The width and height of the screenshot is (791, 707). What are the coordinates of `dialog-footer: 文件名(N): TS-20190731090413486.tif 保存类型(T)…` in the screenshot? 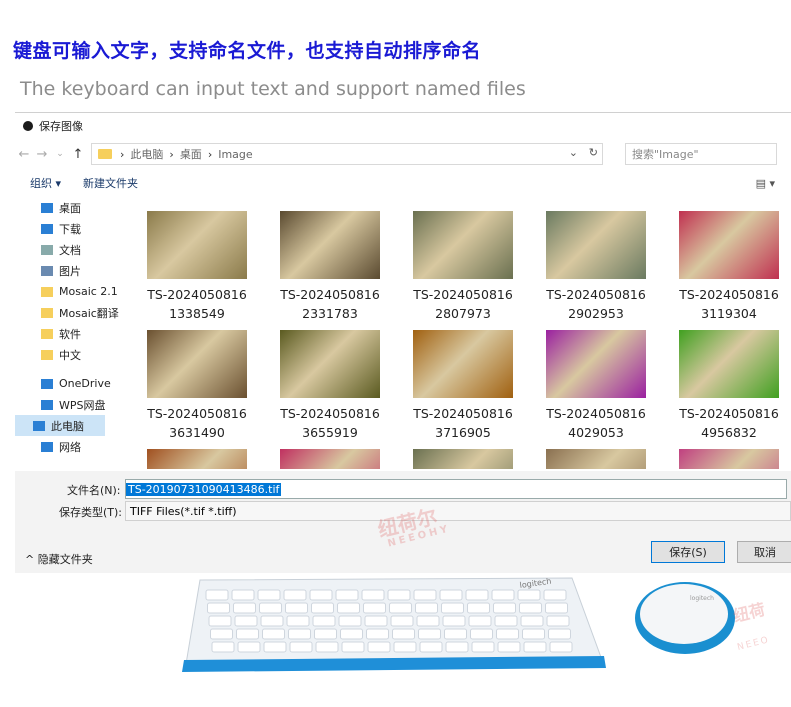 It's located at (403, 522).